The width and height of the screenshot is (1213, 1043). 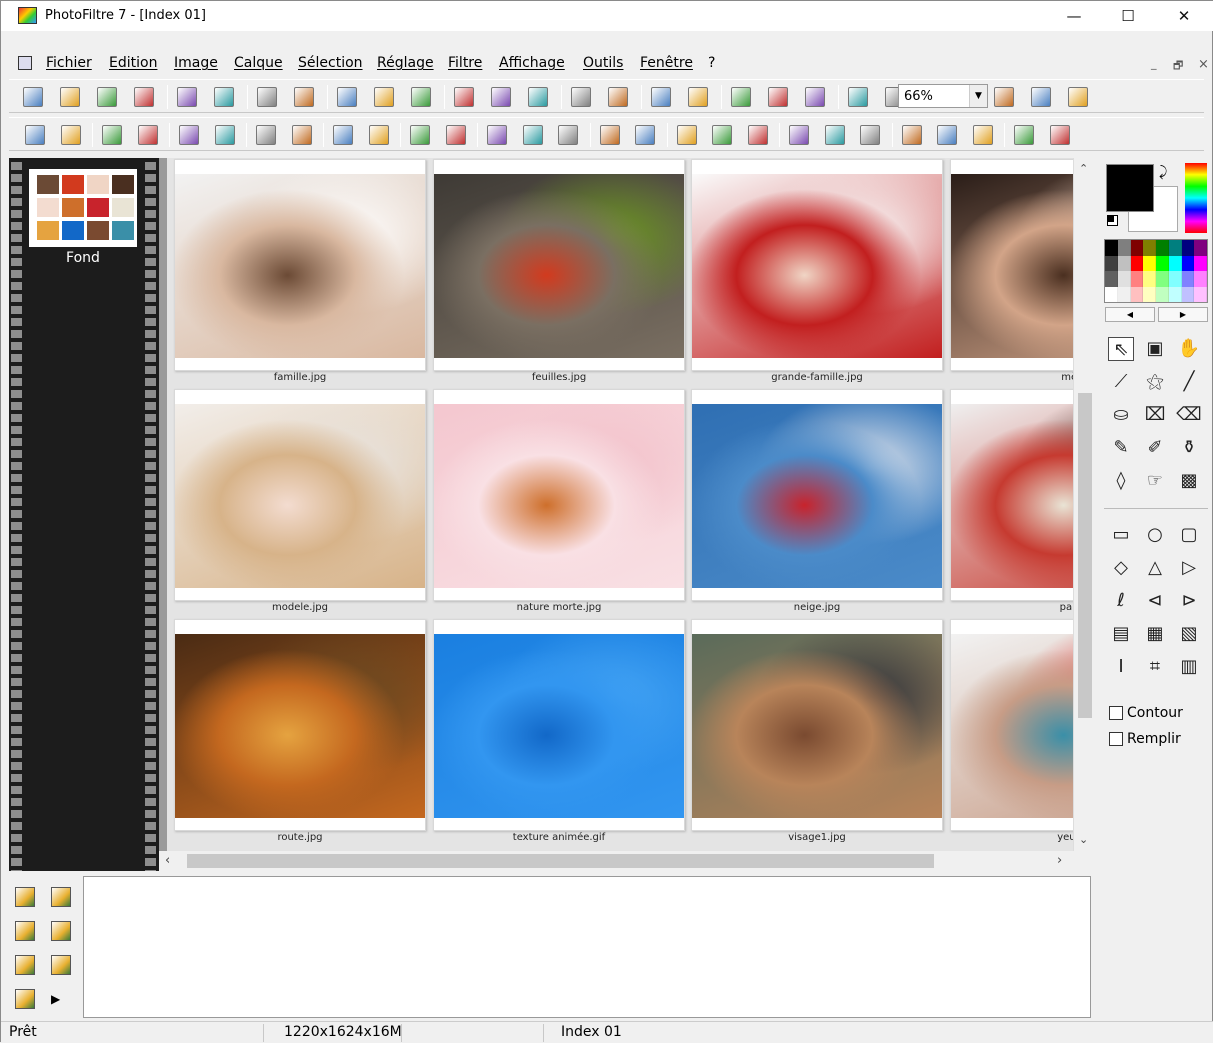 What do you see at coordinates (1189, 448) in the screenshot?
I see `stamp-icon: ⚱` at bounding box center [1189, 448].